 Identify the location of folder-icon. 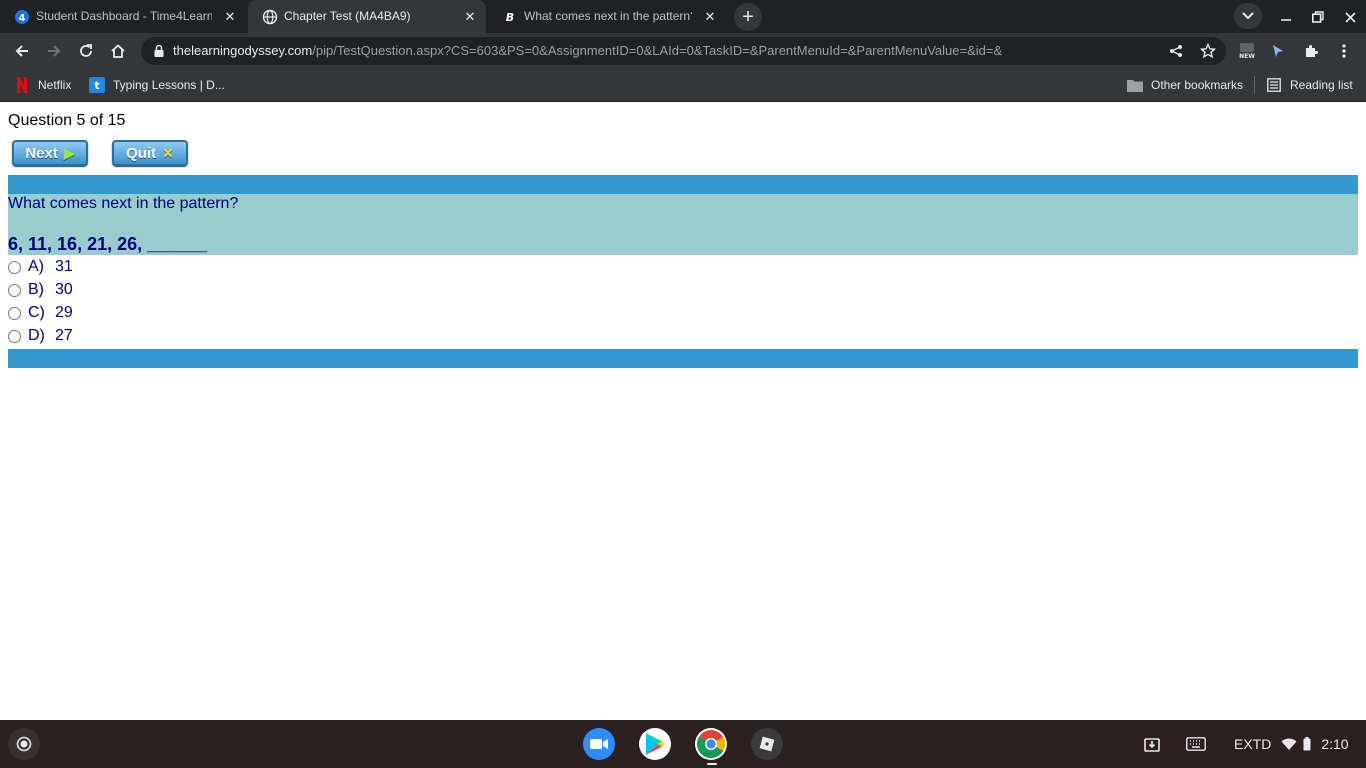
(1135, 85).